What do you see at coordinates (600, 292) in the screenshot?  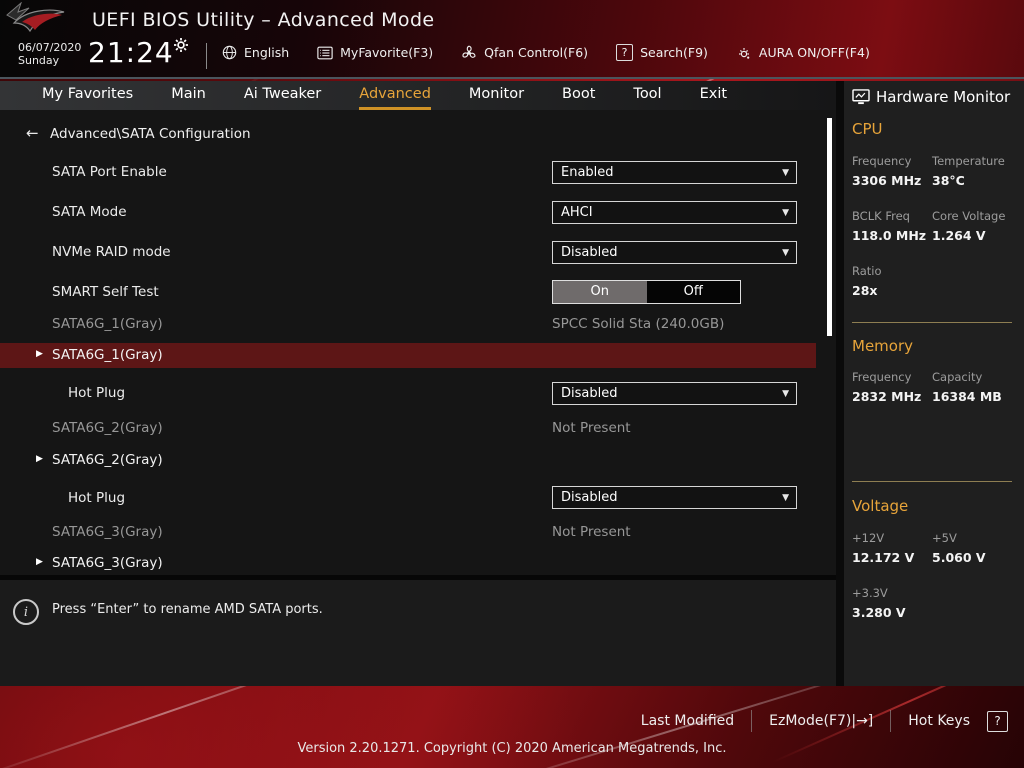 I see `toggle-option-on: On` at bounding box center [600, 292].